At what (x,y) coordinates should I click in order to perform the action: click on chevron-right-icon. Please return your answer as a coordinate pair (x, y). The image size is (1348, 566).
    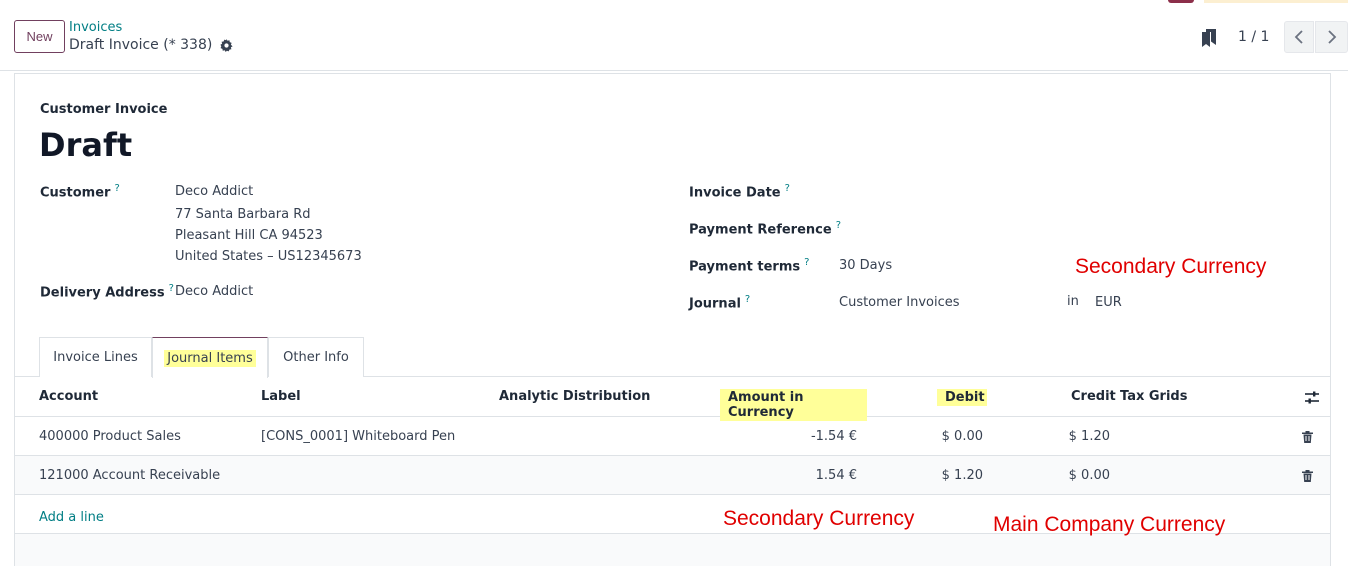
    Looking at the image, I should click on (1331, 37).